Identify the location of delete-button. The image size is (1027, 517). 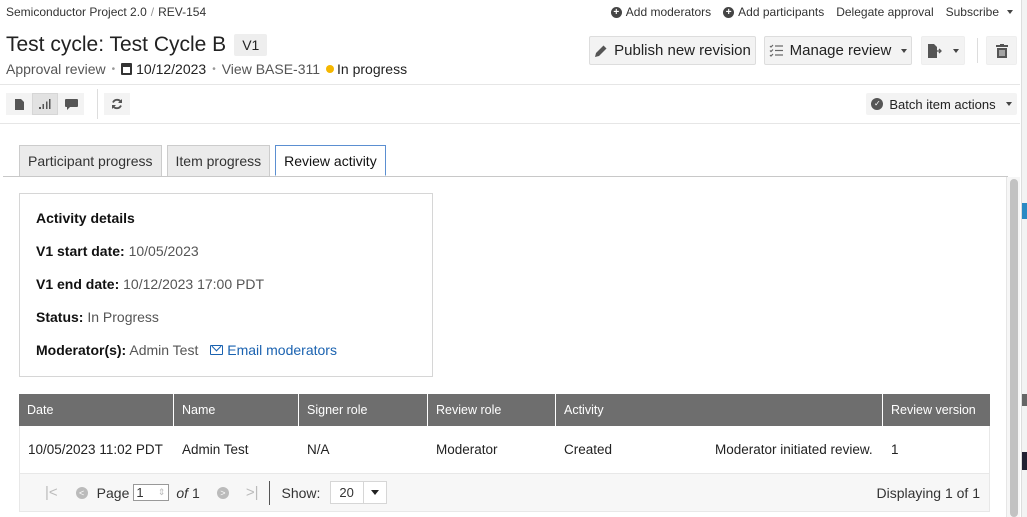
(1001, 50).